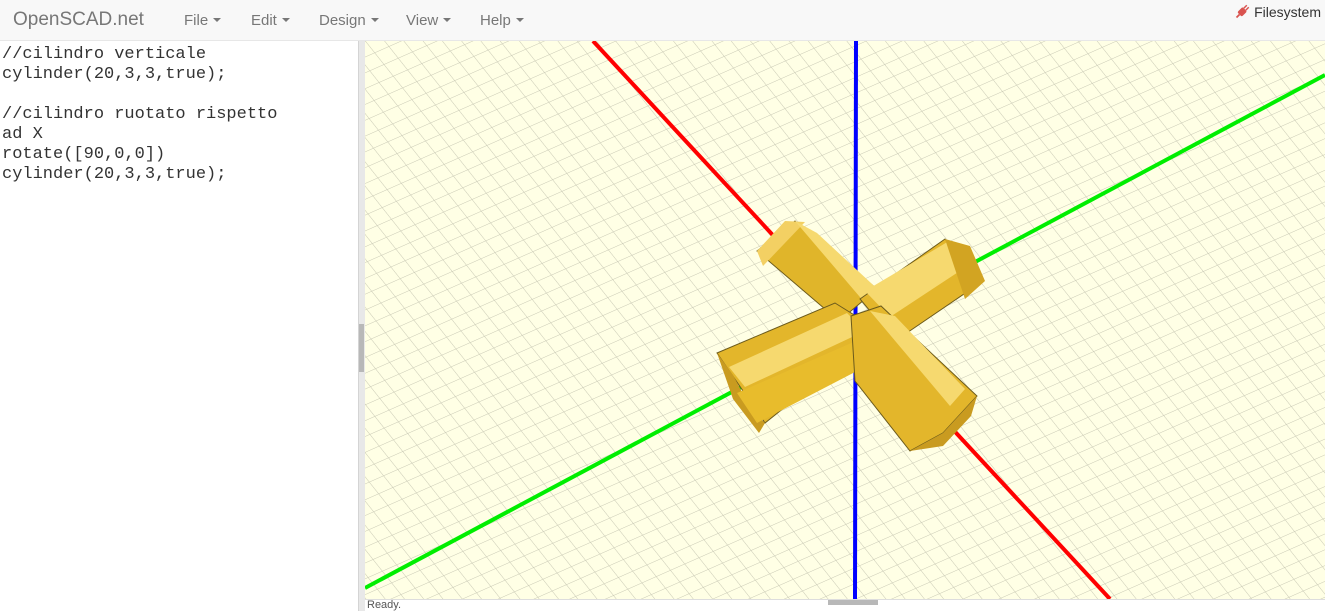  I want to click on menu-design: Design, so click(349, 20).